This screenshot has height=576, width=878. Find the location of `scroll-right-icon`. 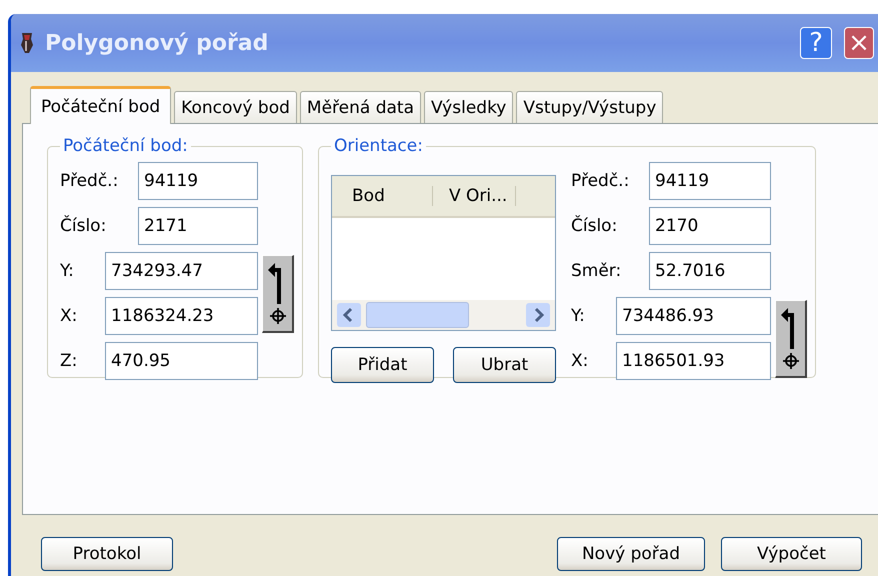

scroll-right-icon is located at coordinates (538, 315).